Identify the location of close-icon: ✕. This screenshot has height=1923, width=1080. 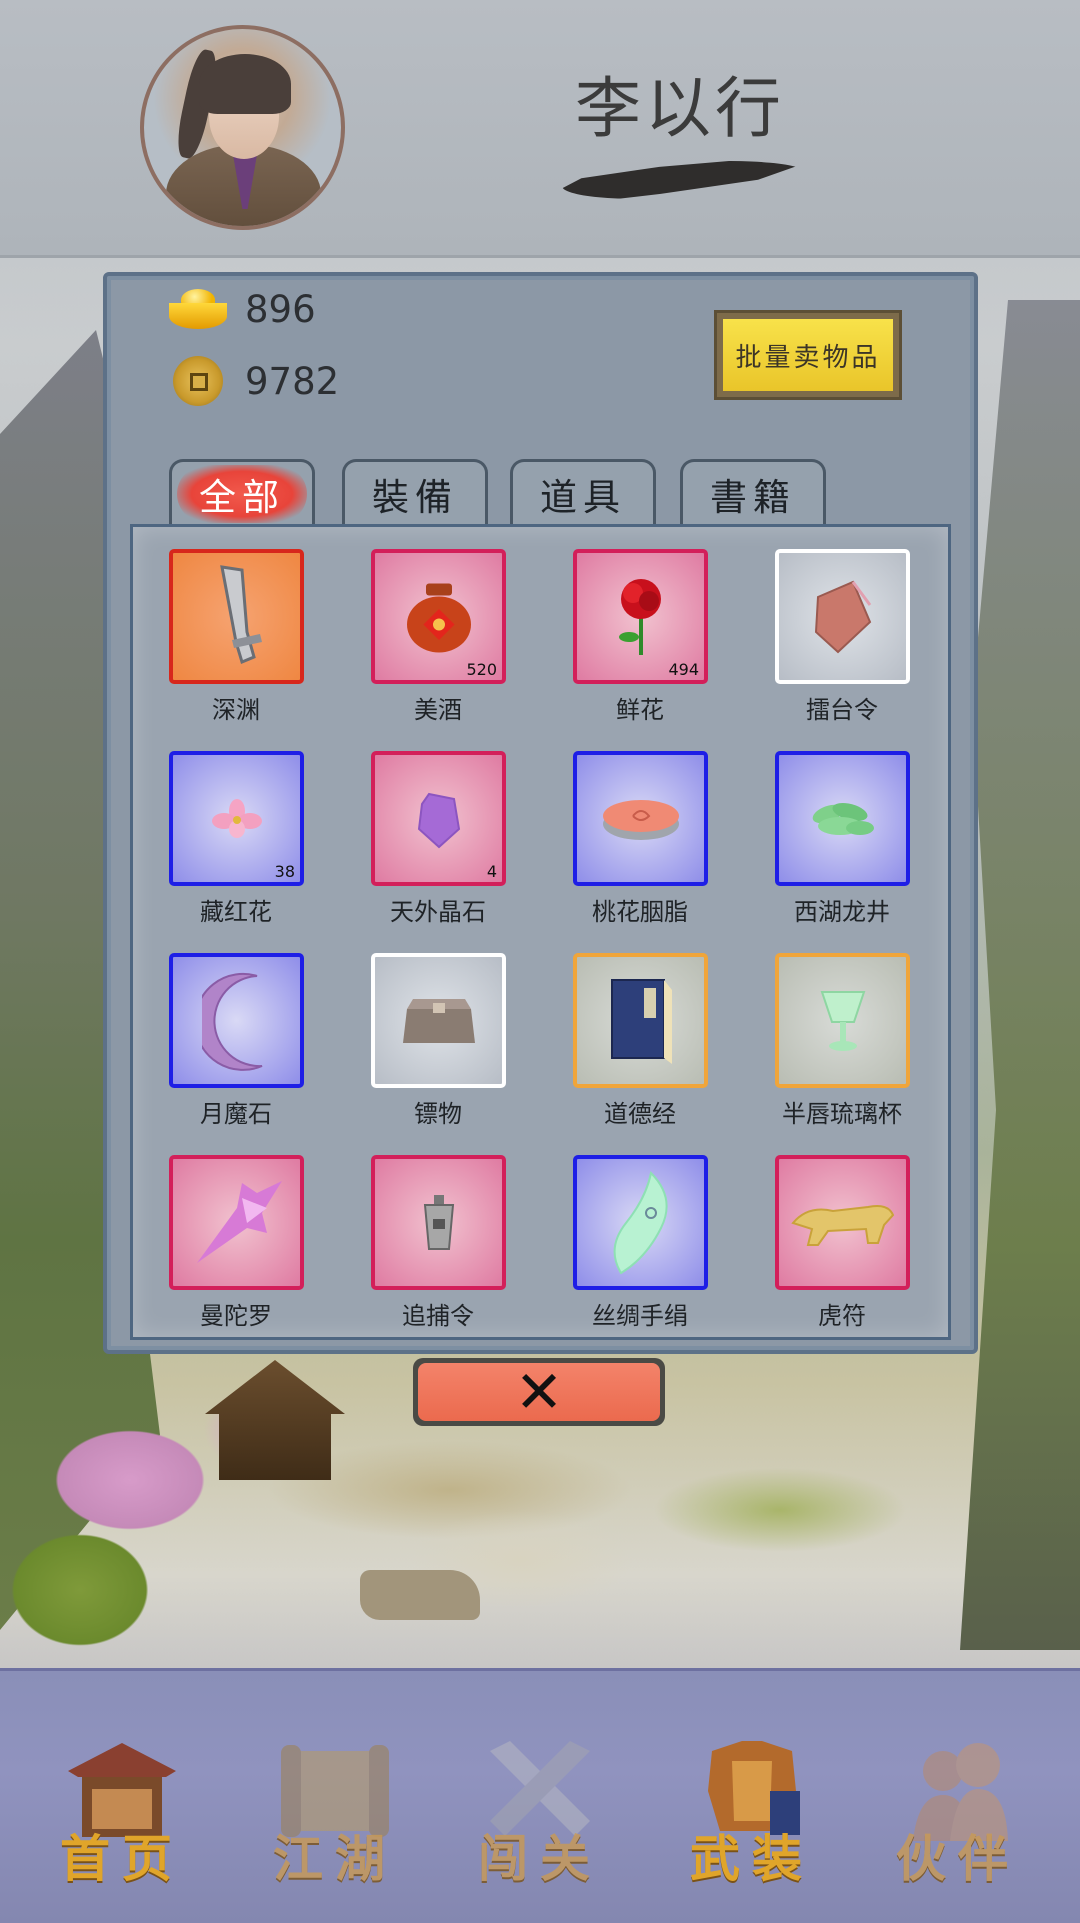
(539, 1392).